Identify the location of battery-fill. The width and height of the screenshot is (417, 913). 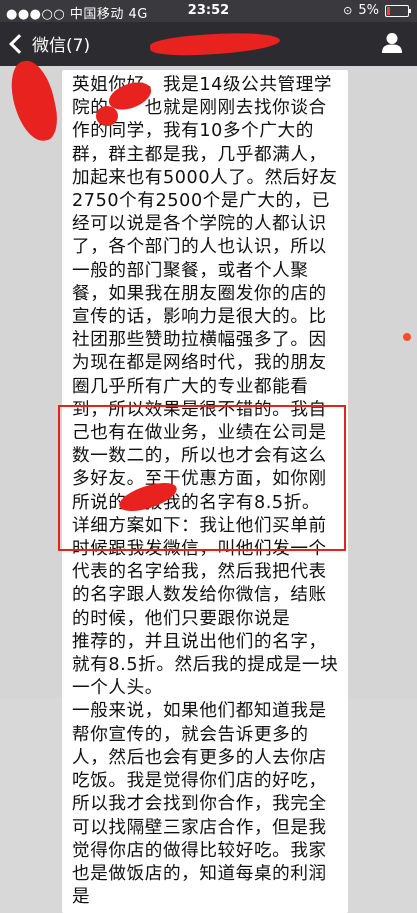
(388, 10).